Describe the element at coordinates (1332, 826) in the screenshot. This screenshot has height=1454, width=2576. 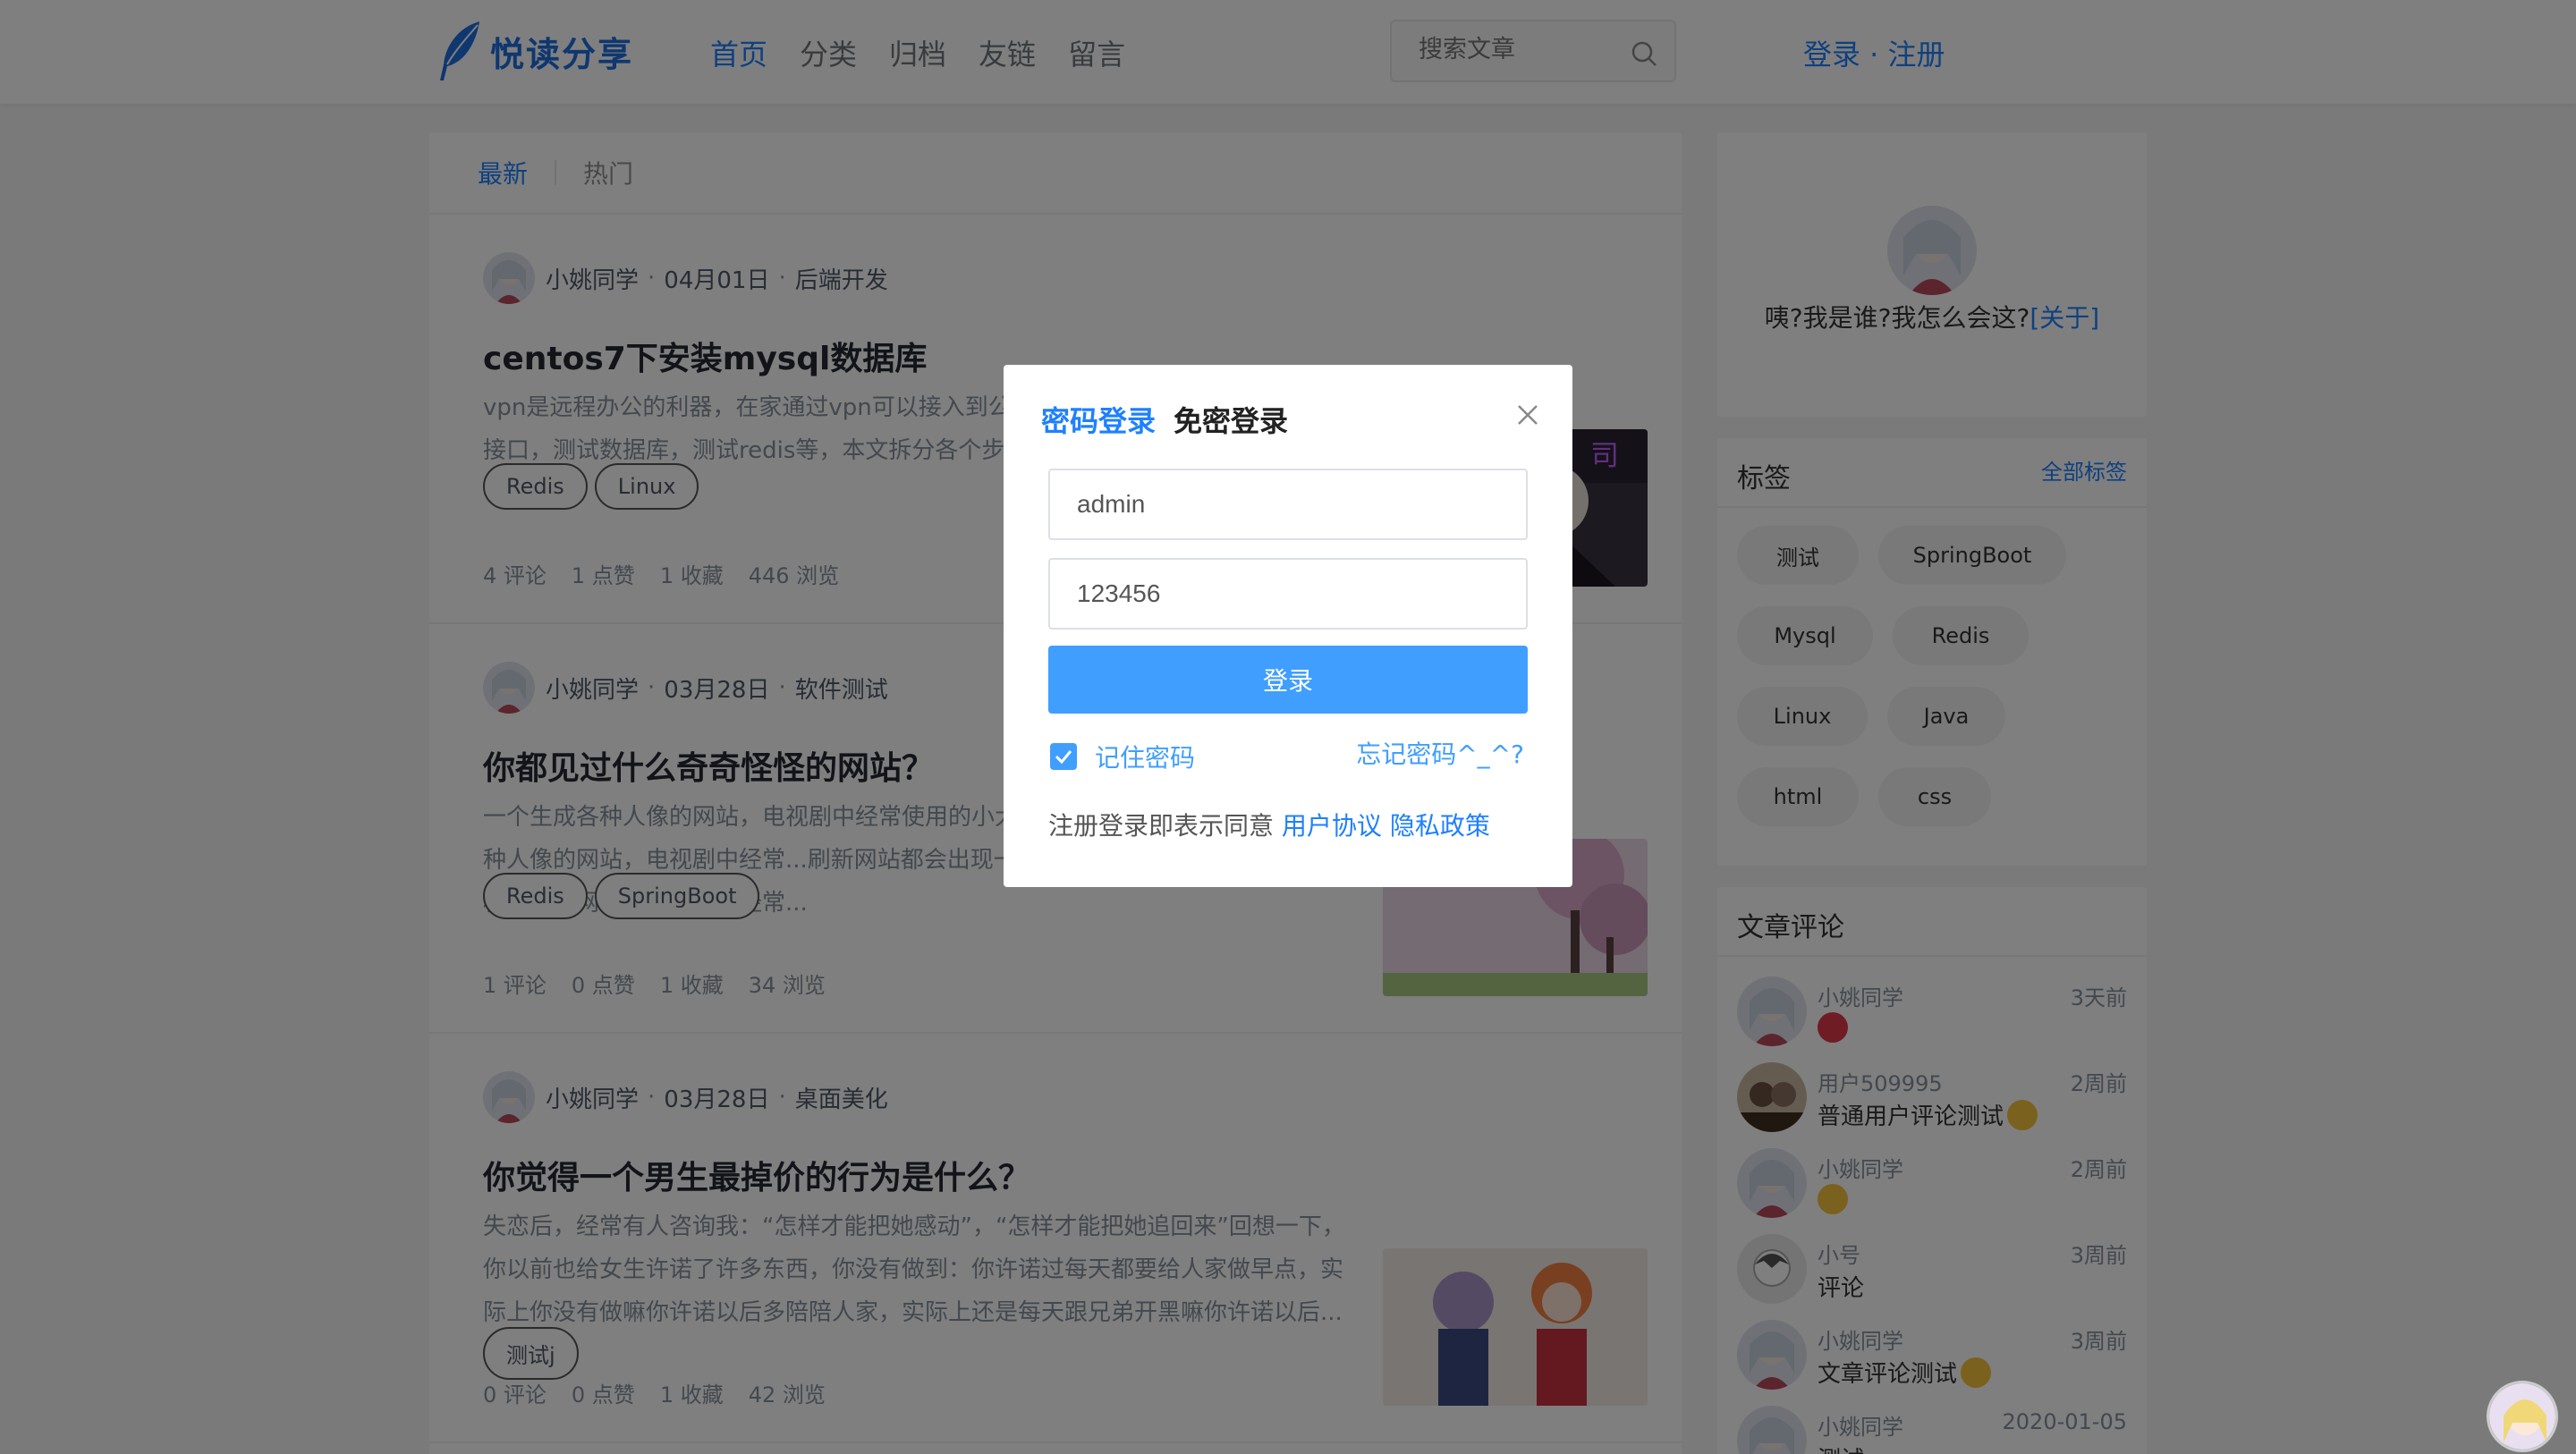
I see `user-agreement-link: 用户协议` at that location.